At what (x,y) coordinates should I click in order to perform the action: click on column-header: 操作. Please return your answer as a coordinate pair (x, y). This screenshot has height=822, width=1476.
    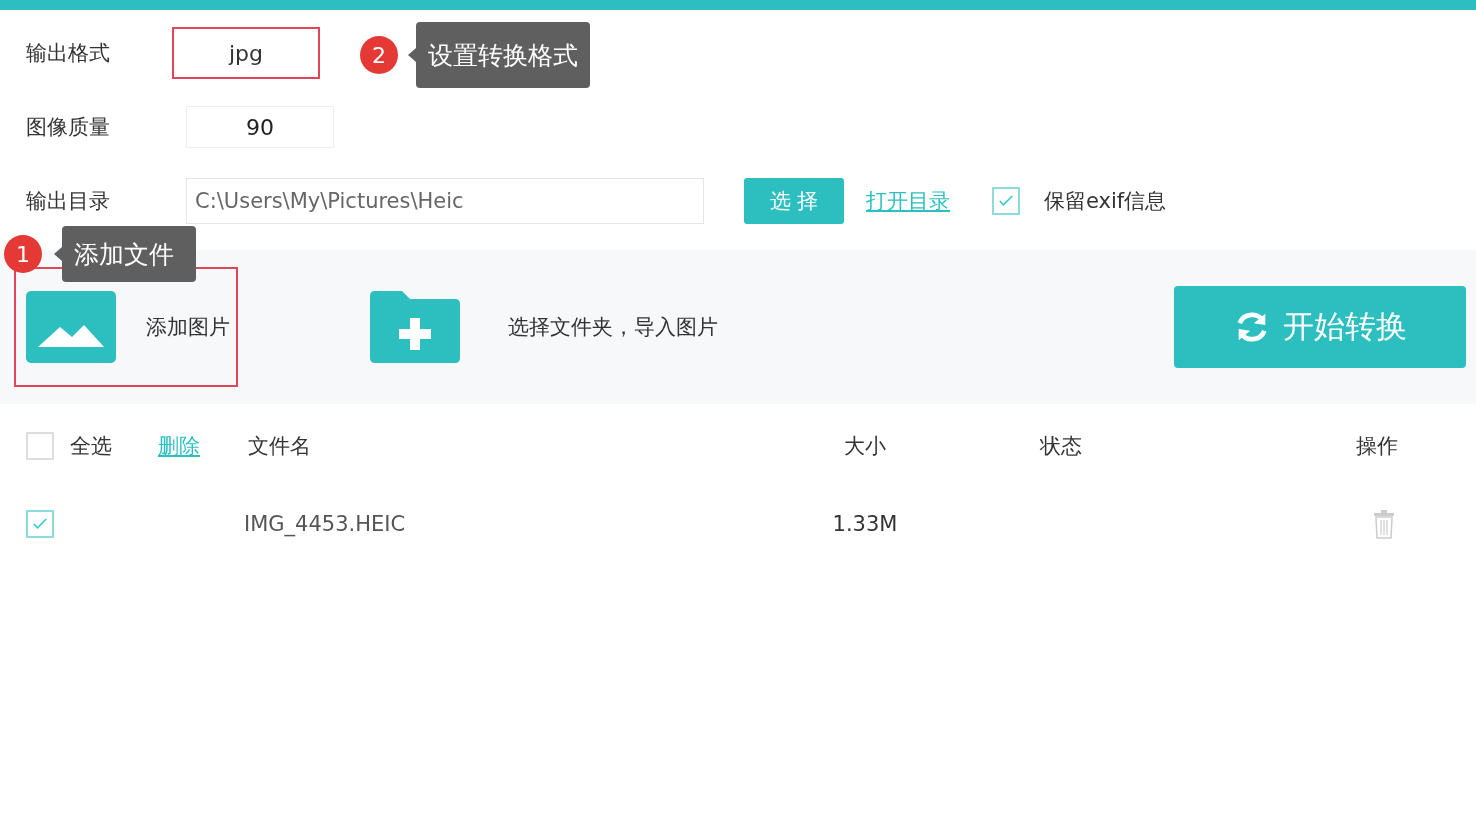
    Looking at the image, I should click on (1377, 446).